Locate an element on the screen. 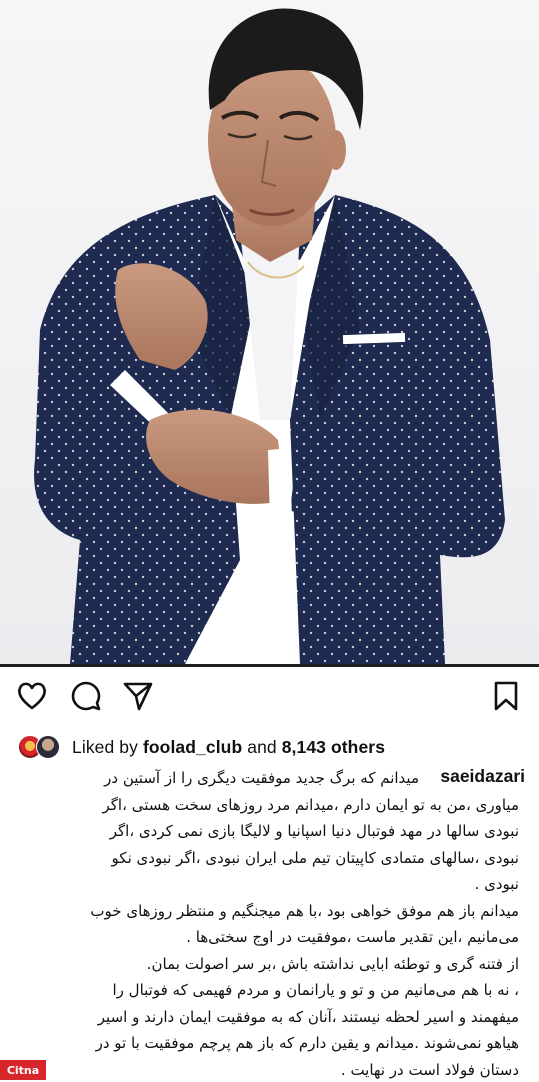 The height and width of the screenshot is (1082, 539). bookmark-icon is located at coordinates (506, 696).